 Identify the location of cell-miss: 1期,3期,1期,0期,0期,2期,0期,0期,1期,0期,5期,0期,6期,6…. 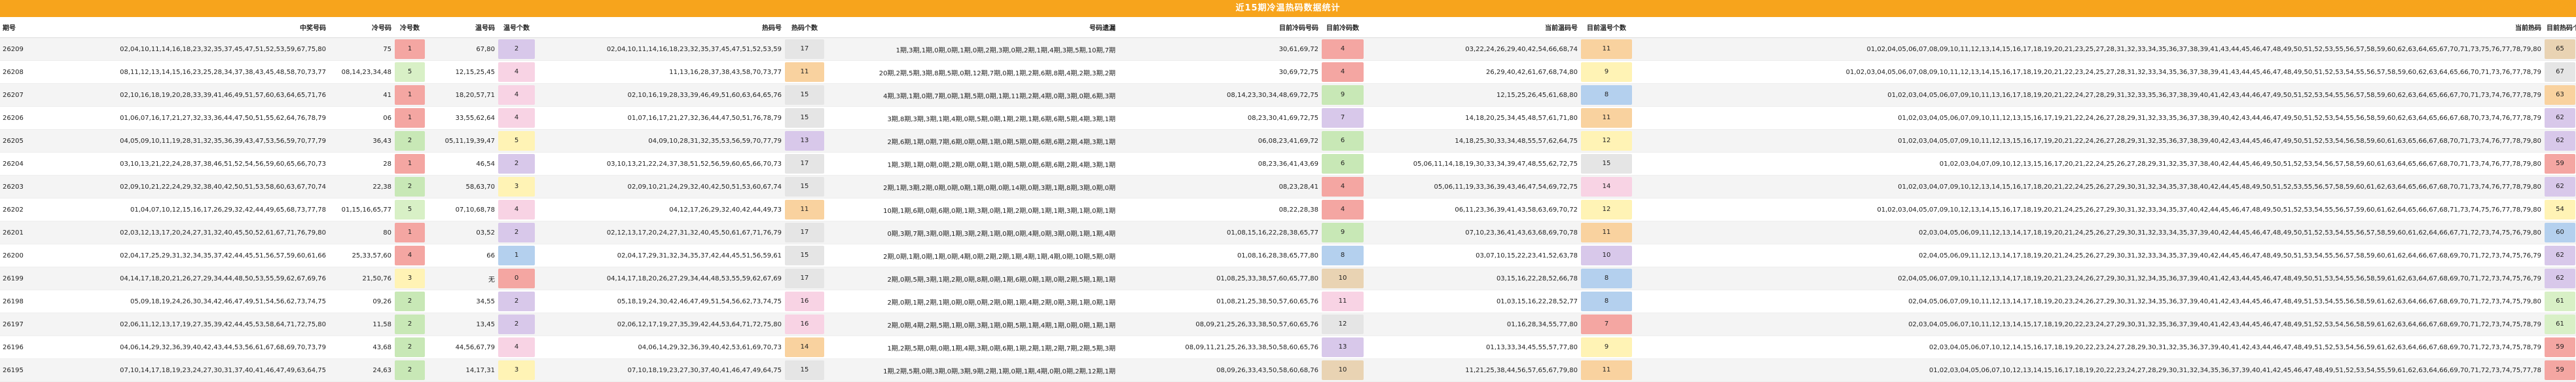
(971, 164).